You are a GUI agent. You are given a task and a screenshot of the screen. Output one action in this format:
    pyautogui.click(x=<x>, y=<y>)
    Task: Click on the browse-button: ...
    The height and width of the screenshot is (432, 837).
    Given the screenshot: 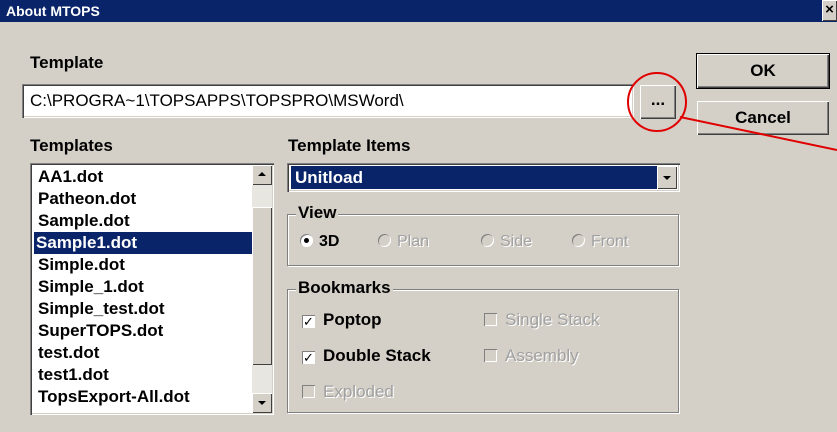 What is the action you would take?
    pyautogui.click(x=658, y=102)
    